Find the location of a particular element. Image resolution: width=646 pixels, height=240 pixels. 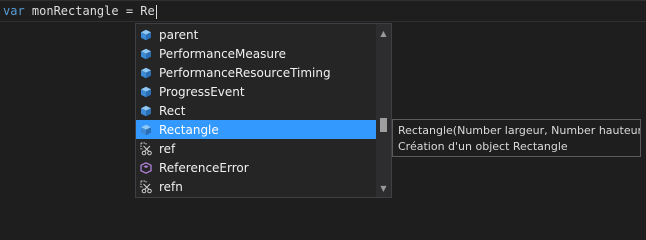

completion-item: Rect is located at coordinates (256, 110).